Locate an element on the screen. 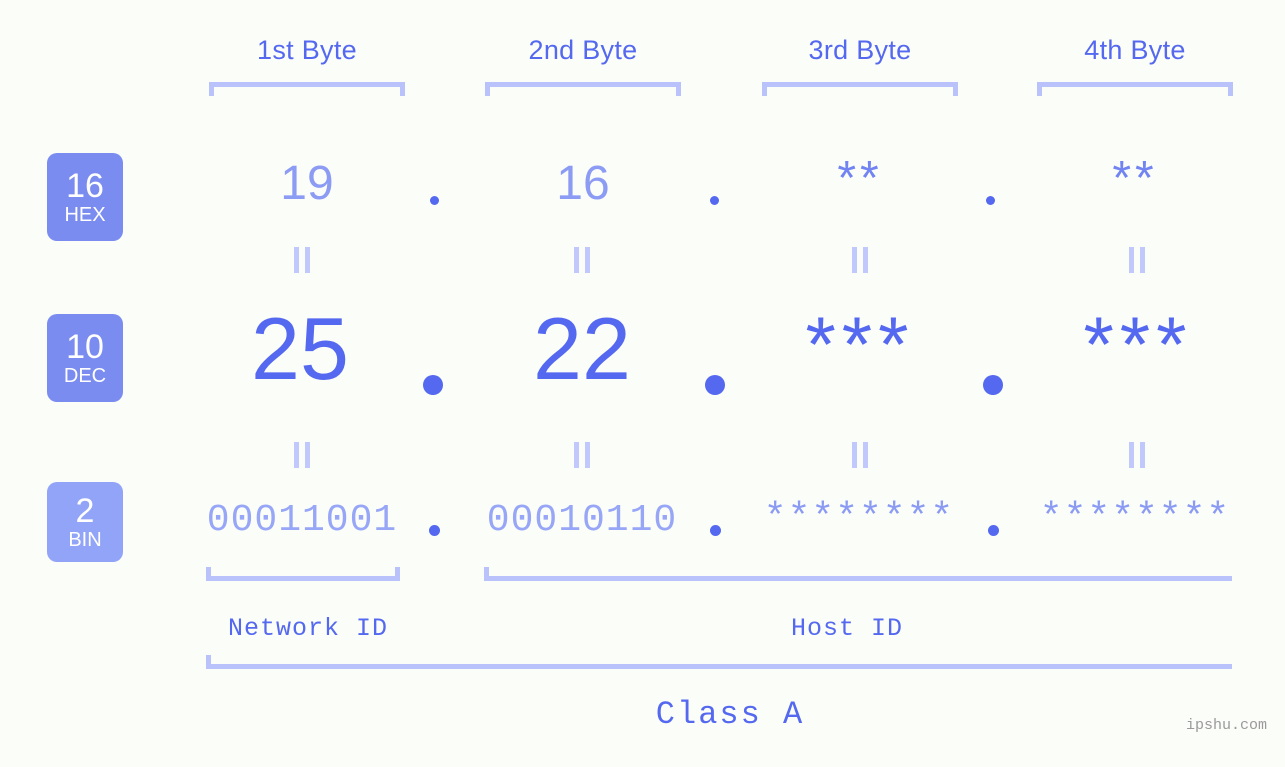 This screenshot has height=767, width=1285. column-header-byte-1: 1st Byte is located at coordinates (307, 50).